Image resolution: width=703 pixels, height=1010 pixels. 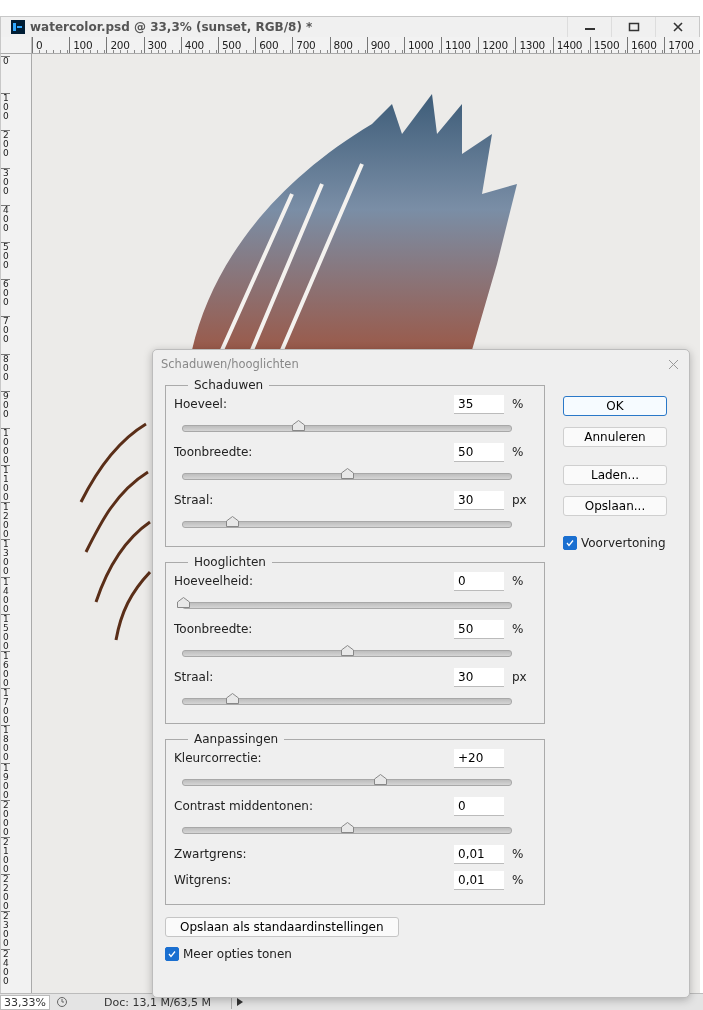 What do you see at coordinates (244, 806) in the screenshot?
I see `field-label: Contrast middentonen:` at bounding box center [244, 806].